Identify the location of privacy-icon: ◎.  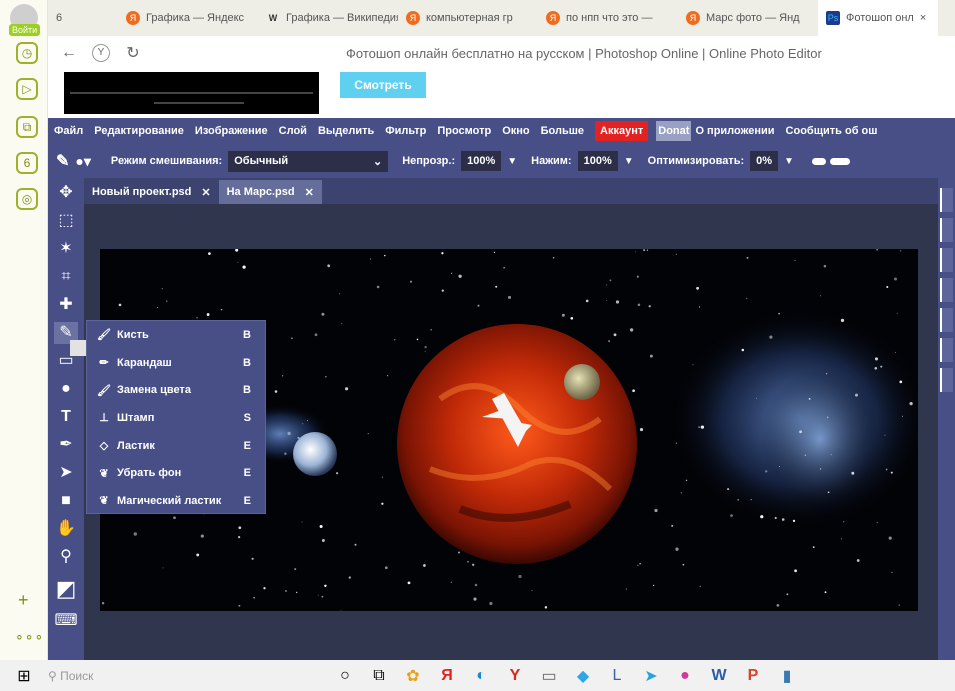
(27, 199).